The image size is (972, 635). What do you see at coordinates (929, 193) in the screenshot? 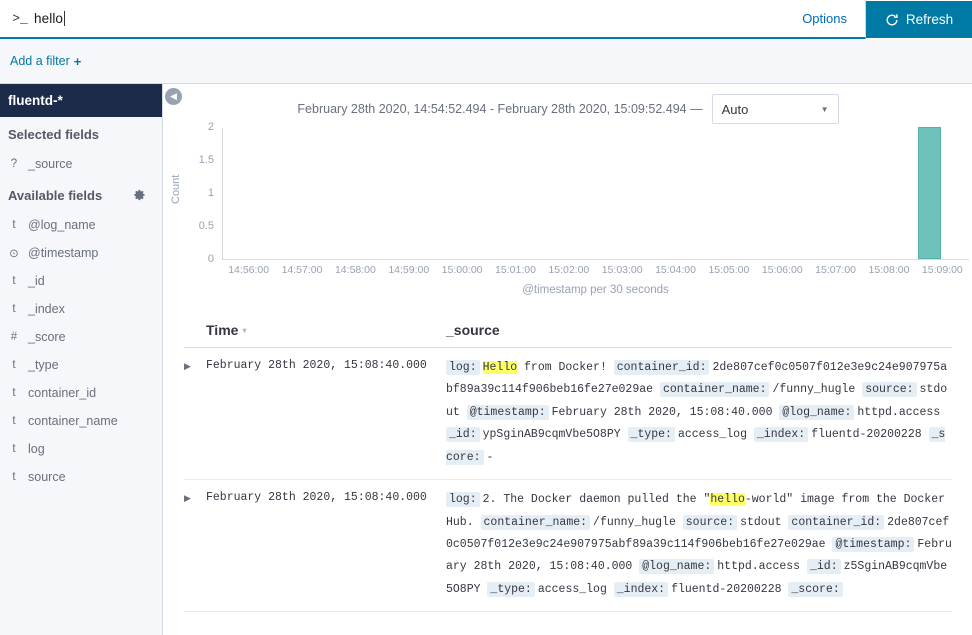
I see `histogram-bar` at bounding box center [929, 193].